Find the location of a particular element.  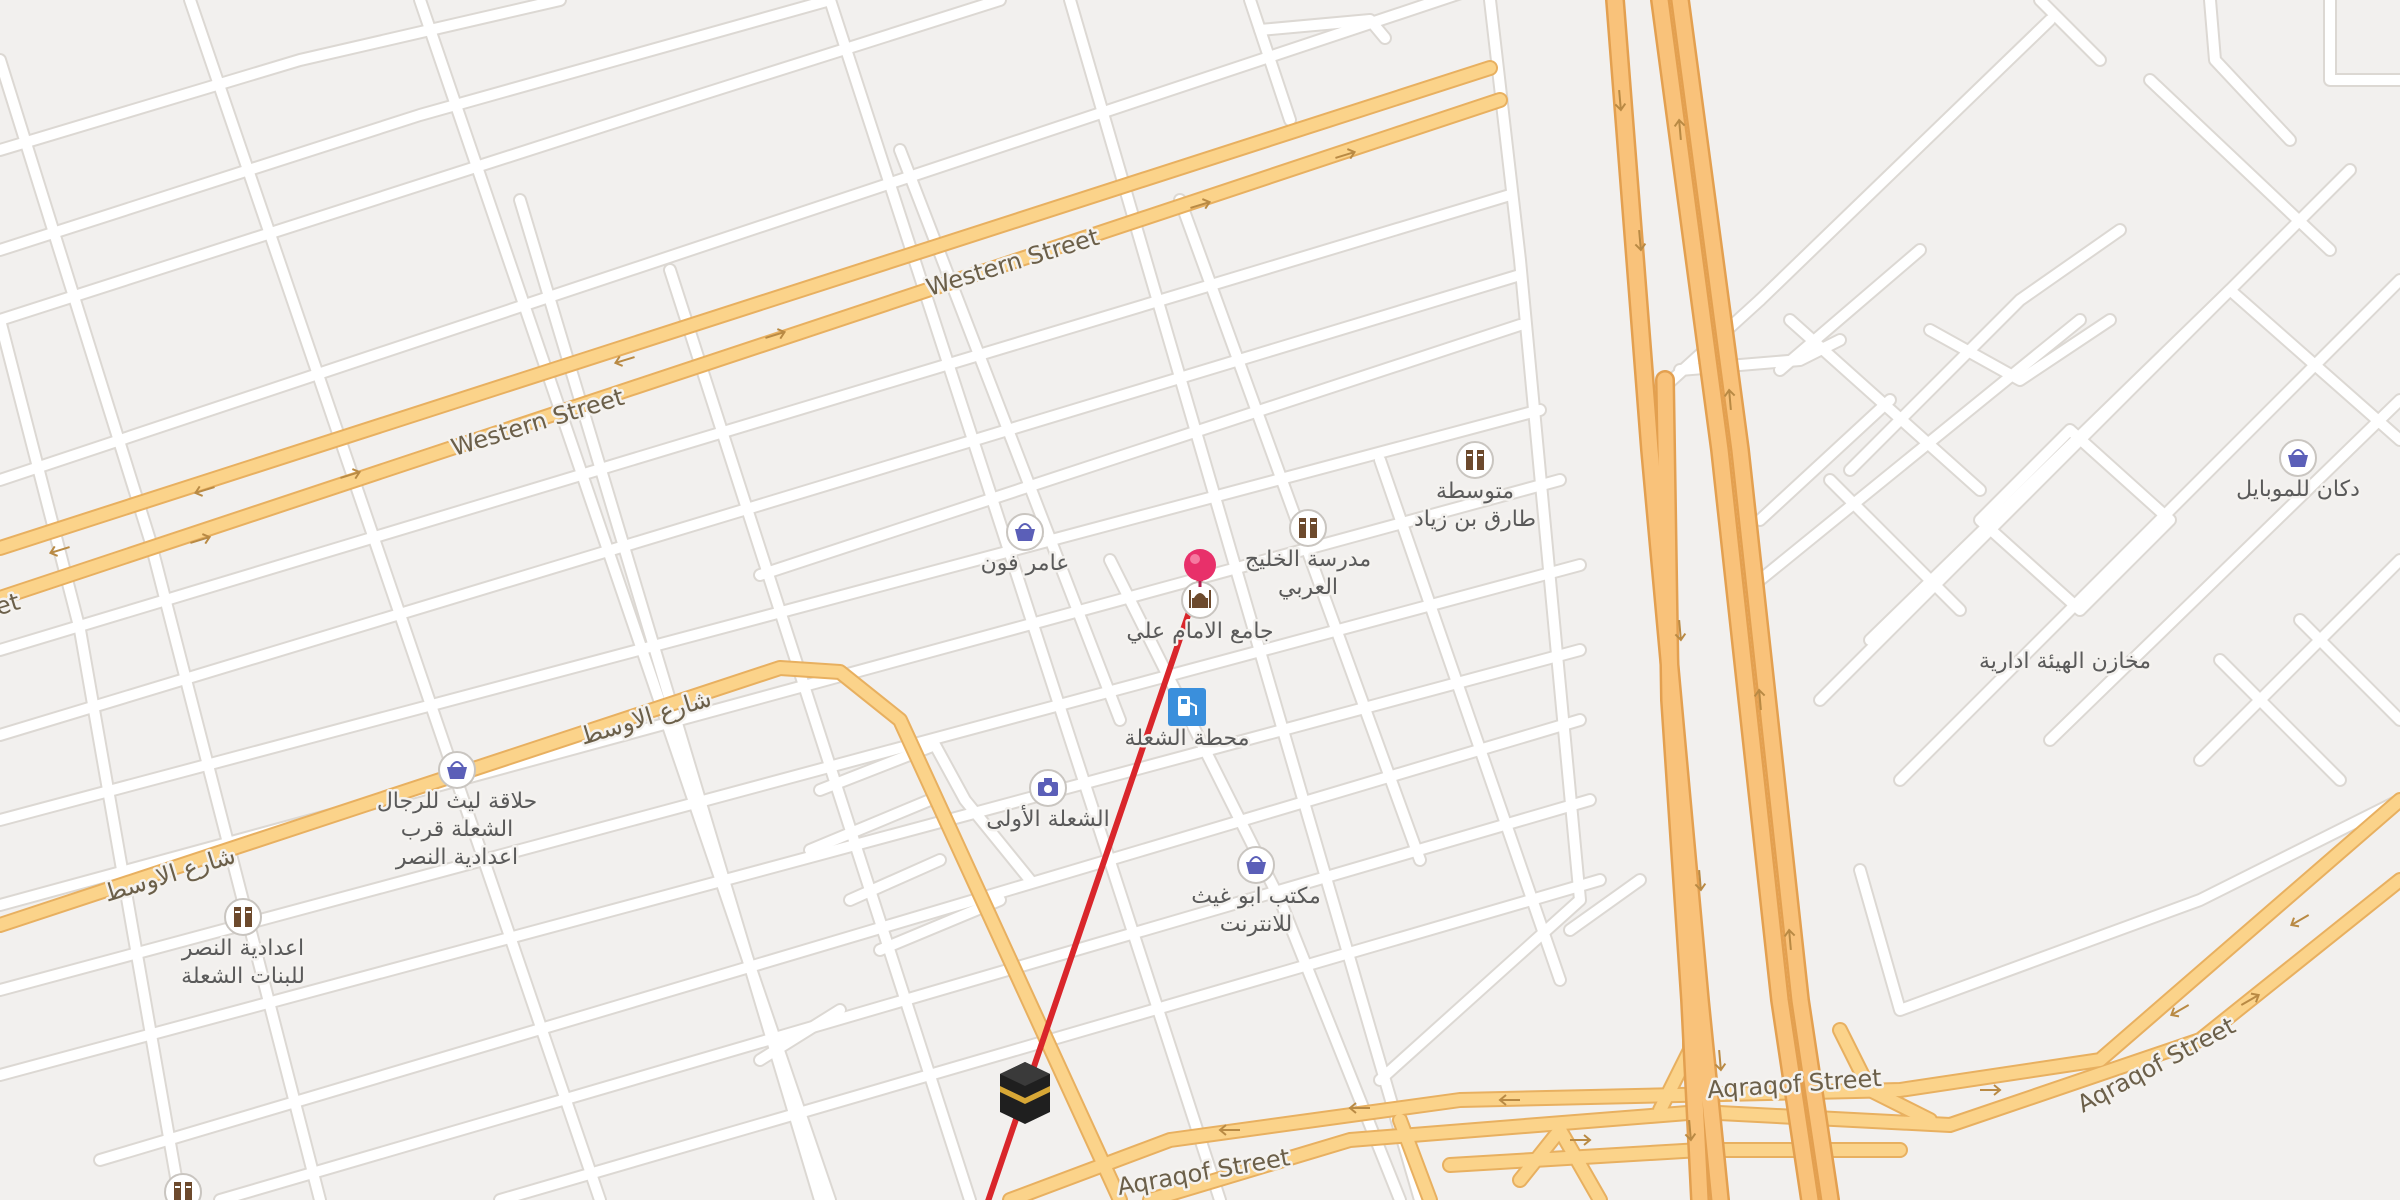

poi-fuel: محطة الشعلة is located at coordinates (1187, 721).